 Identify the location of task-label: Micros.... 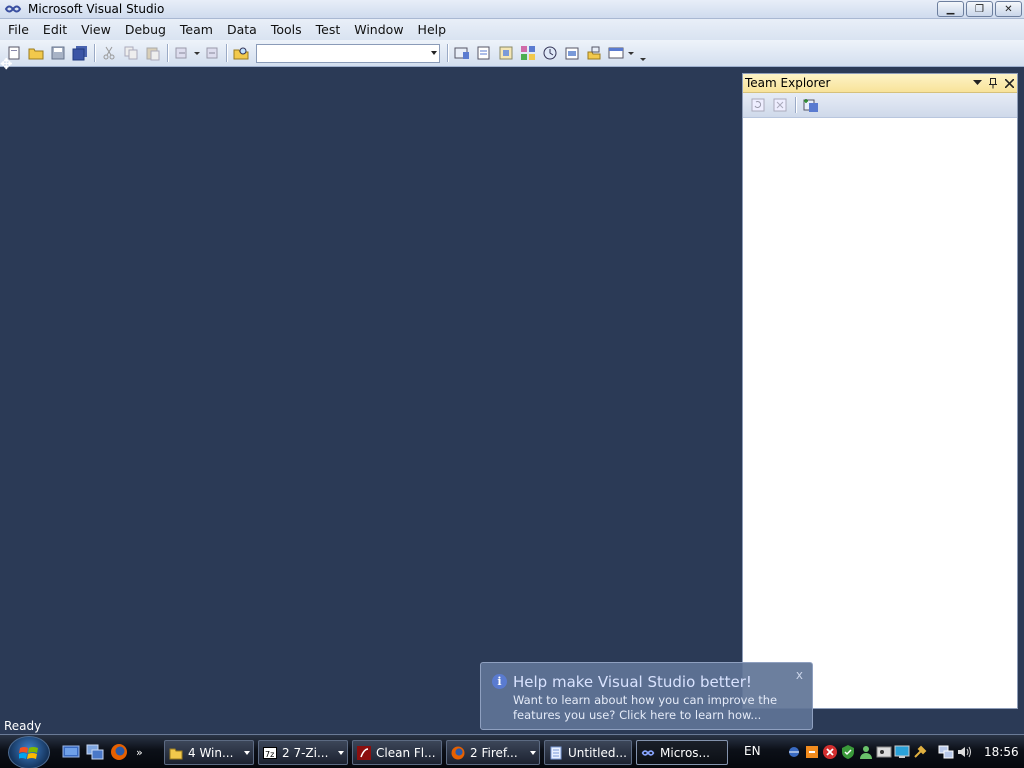
(685, 752).